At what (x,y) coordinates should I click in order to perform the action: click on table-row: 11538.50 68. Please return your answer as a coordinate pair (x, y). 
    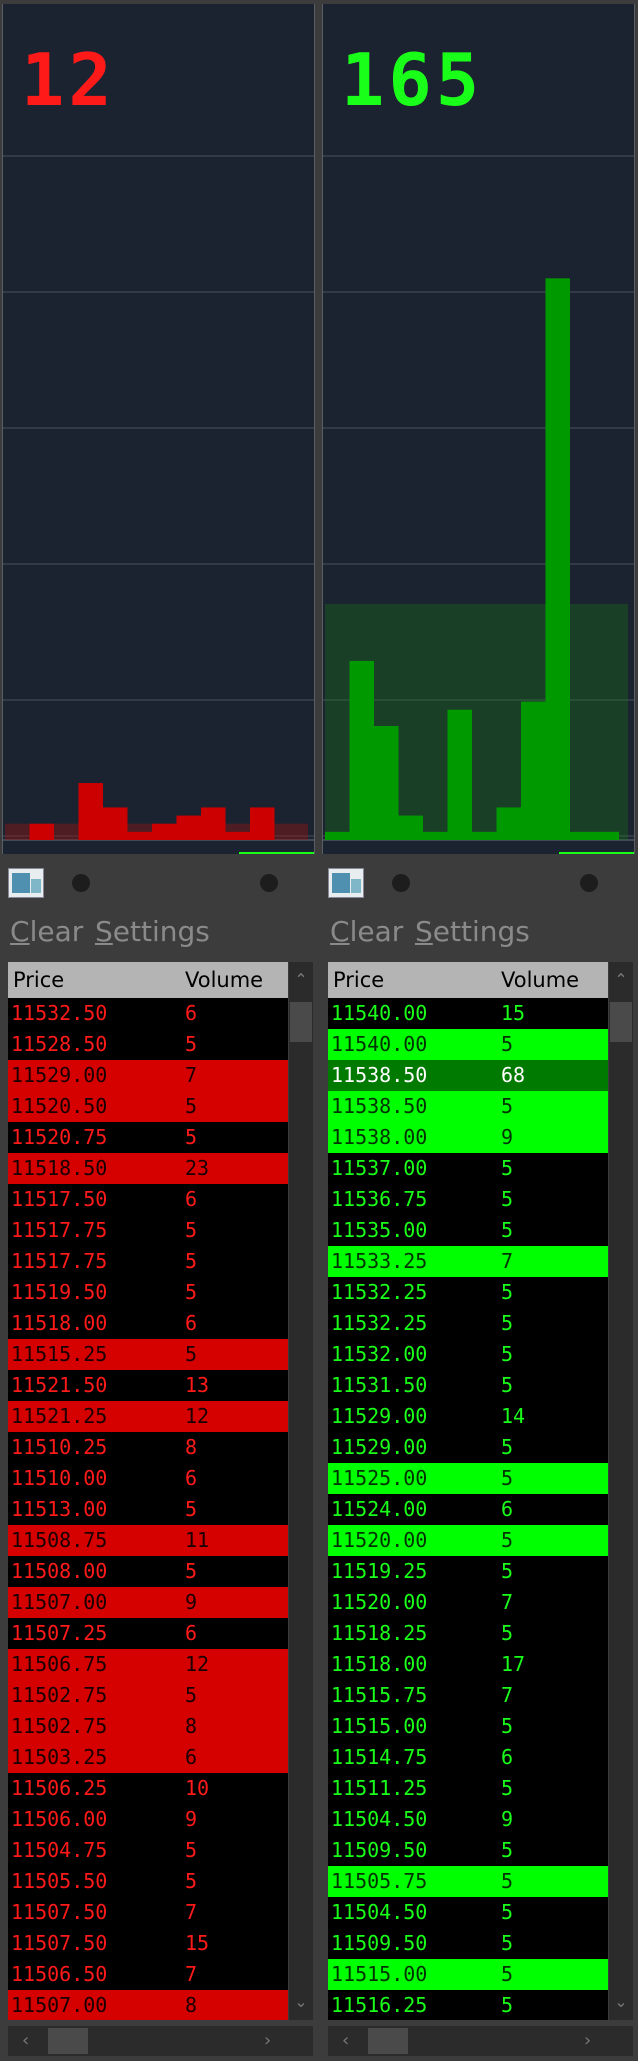
    Looking at the image, I should click on (468, 1075).